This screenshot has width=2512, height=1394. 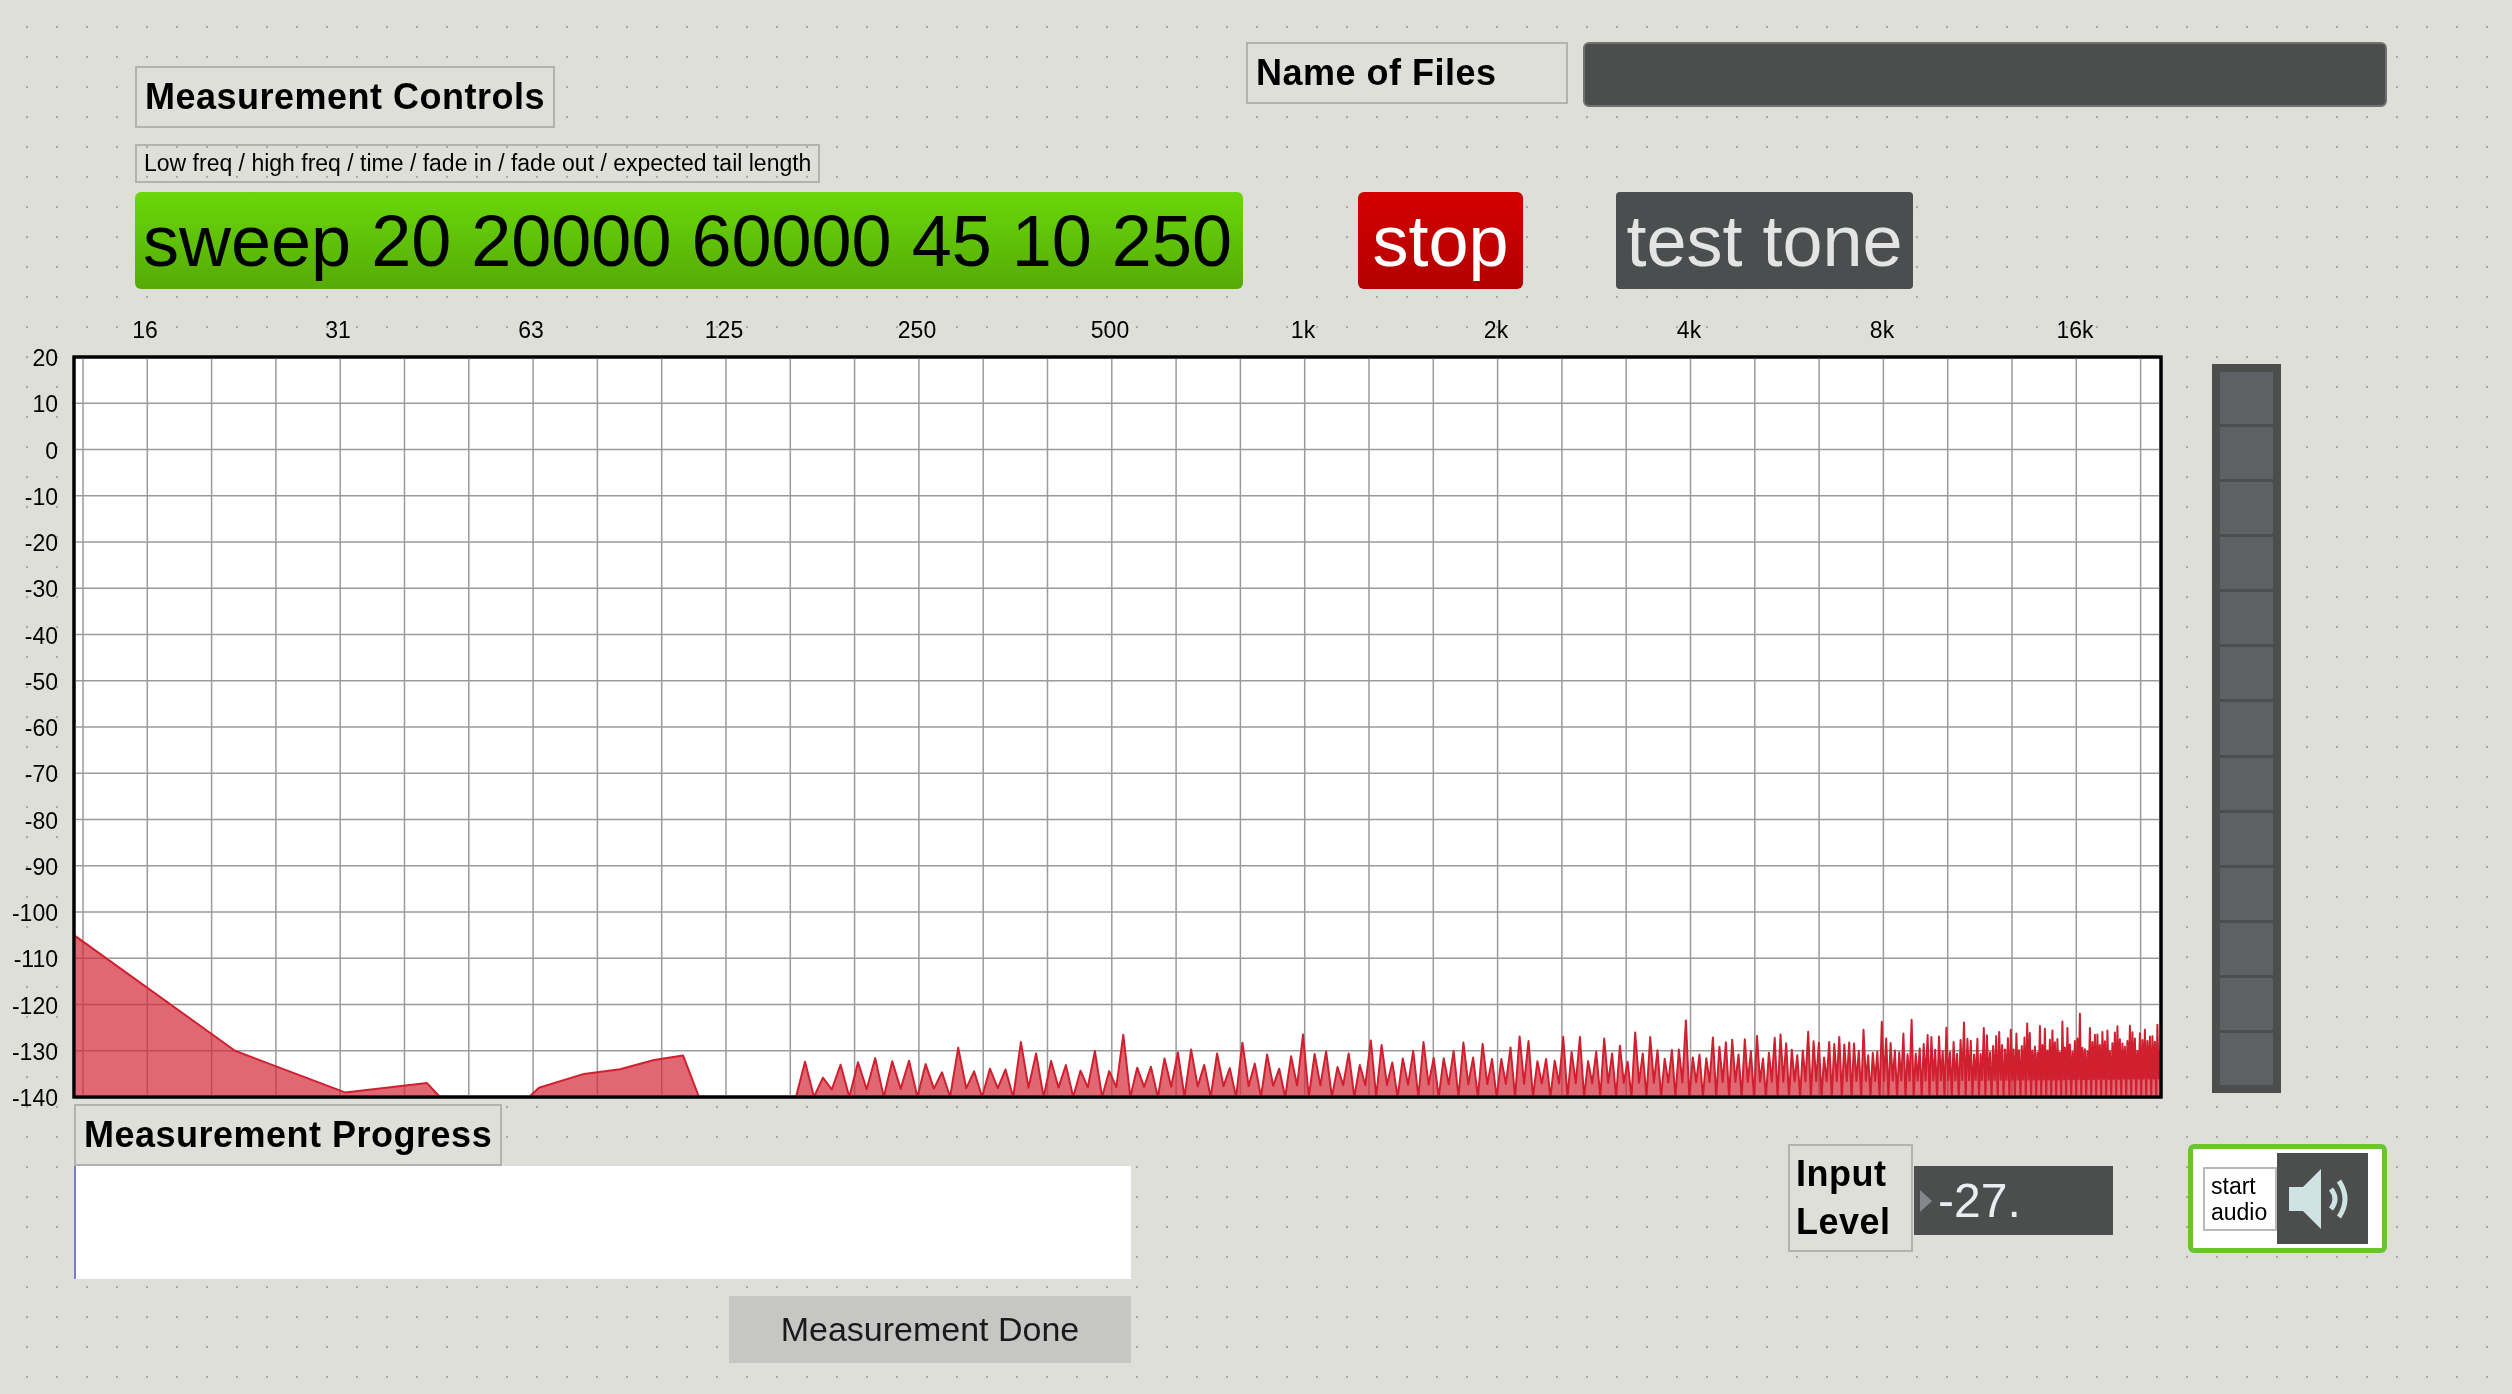 I want to click on frequency-tick-label: 125, so click(x=724, y=330).